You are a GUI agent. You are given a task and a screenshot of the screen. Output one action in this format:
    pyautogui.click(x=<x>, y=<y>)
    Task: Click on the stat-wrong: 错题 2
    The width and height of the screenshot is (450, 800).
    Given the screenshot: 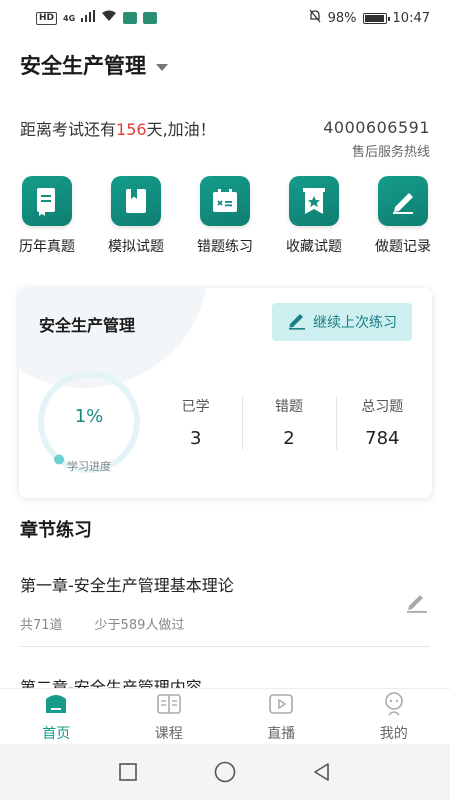 What is the action you would take?
    pyautogui.click(x=288, y=424)
    